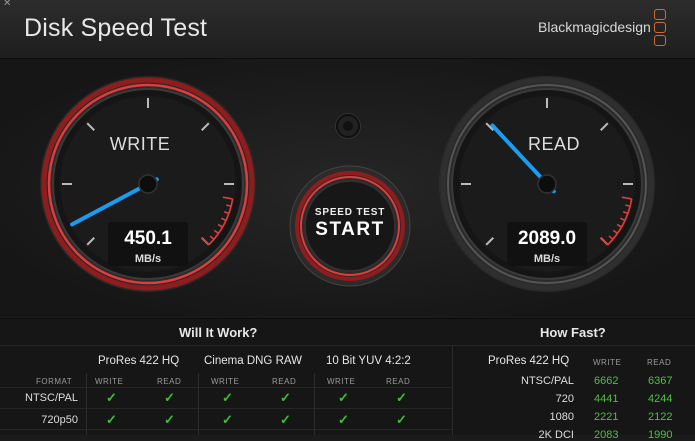 The image size is (695, 441). What do you see at coordinates (350, 229) in the screenshot?
I see `start-big-label: START` at bounding box center [350, 229].